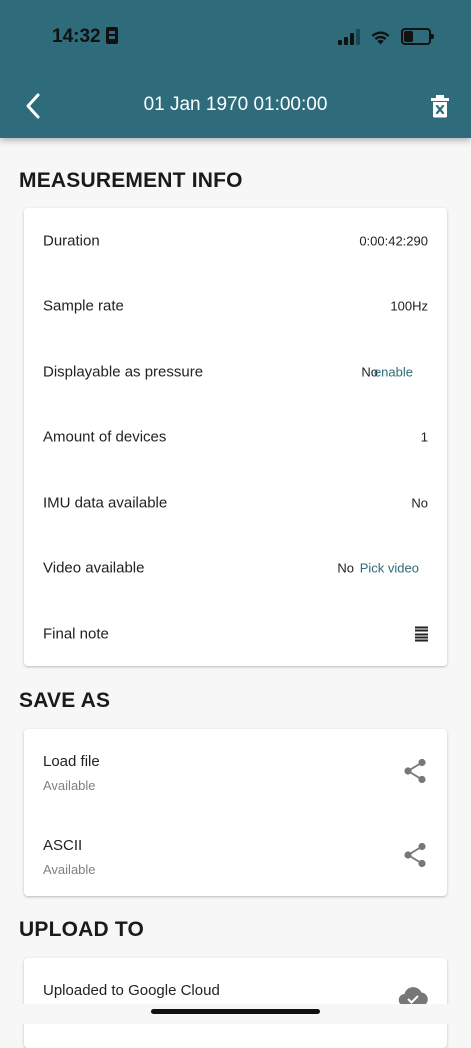 The height and width of the screenshot is (1048, 471). I want to click on status-time: 14:32, so click(85, 37).